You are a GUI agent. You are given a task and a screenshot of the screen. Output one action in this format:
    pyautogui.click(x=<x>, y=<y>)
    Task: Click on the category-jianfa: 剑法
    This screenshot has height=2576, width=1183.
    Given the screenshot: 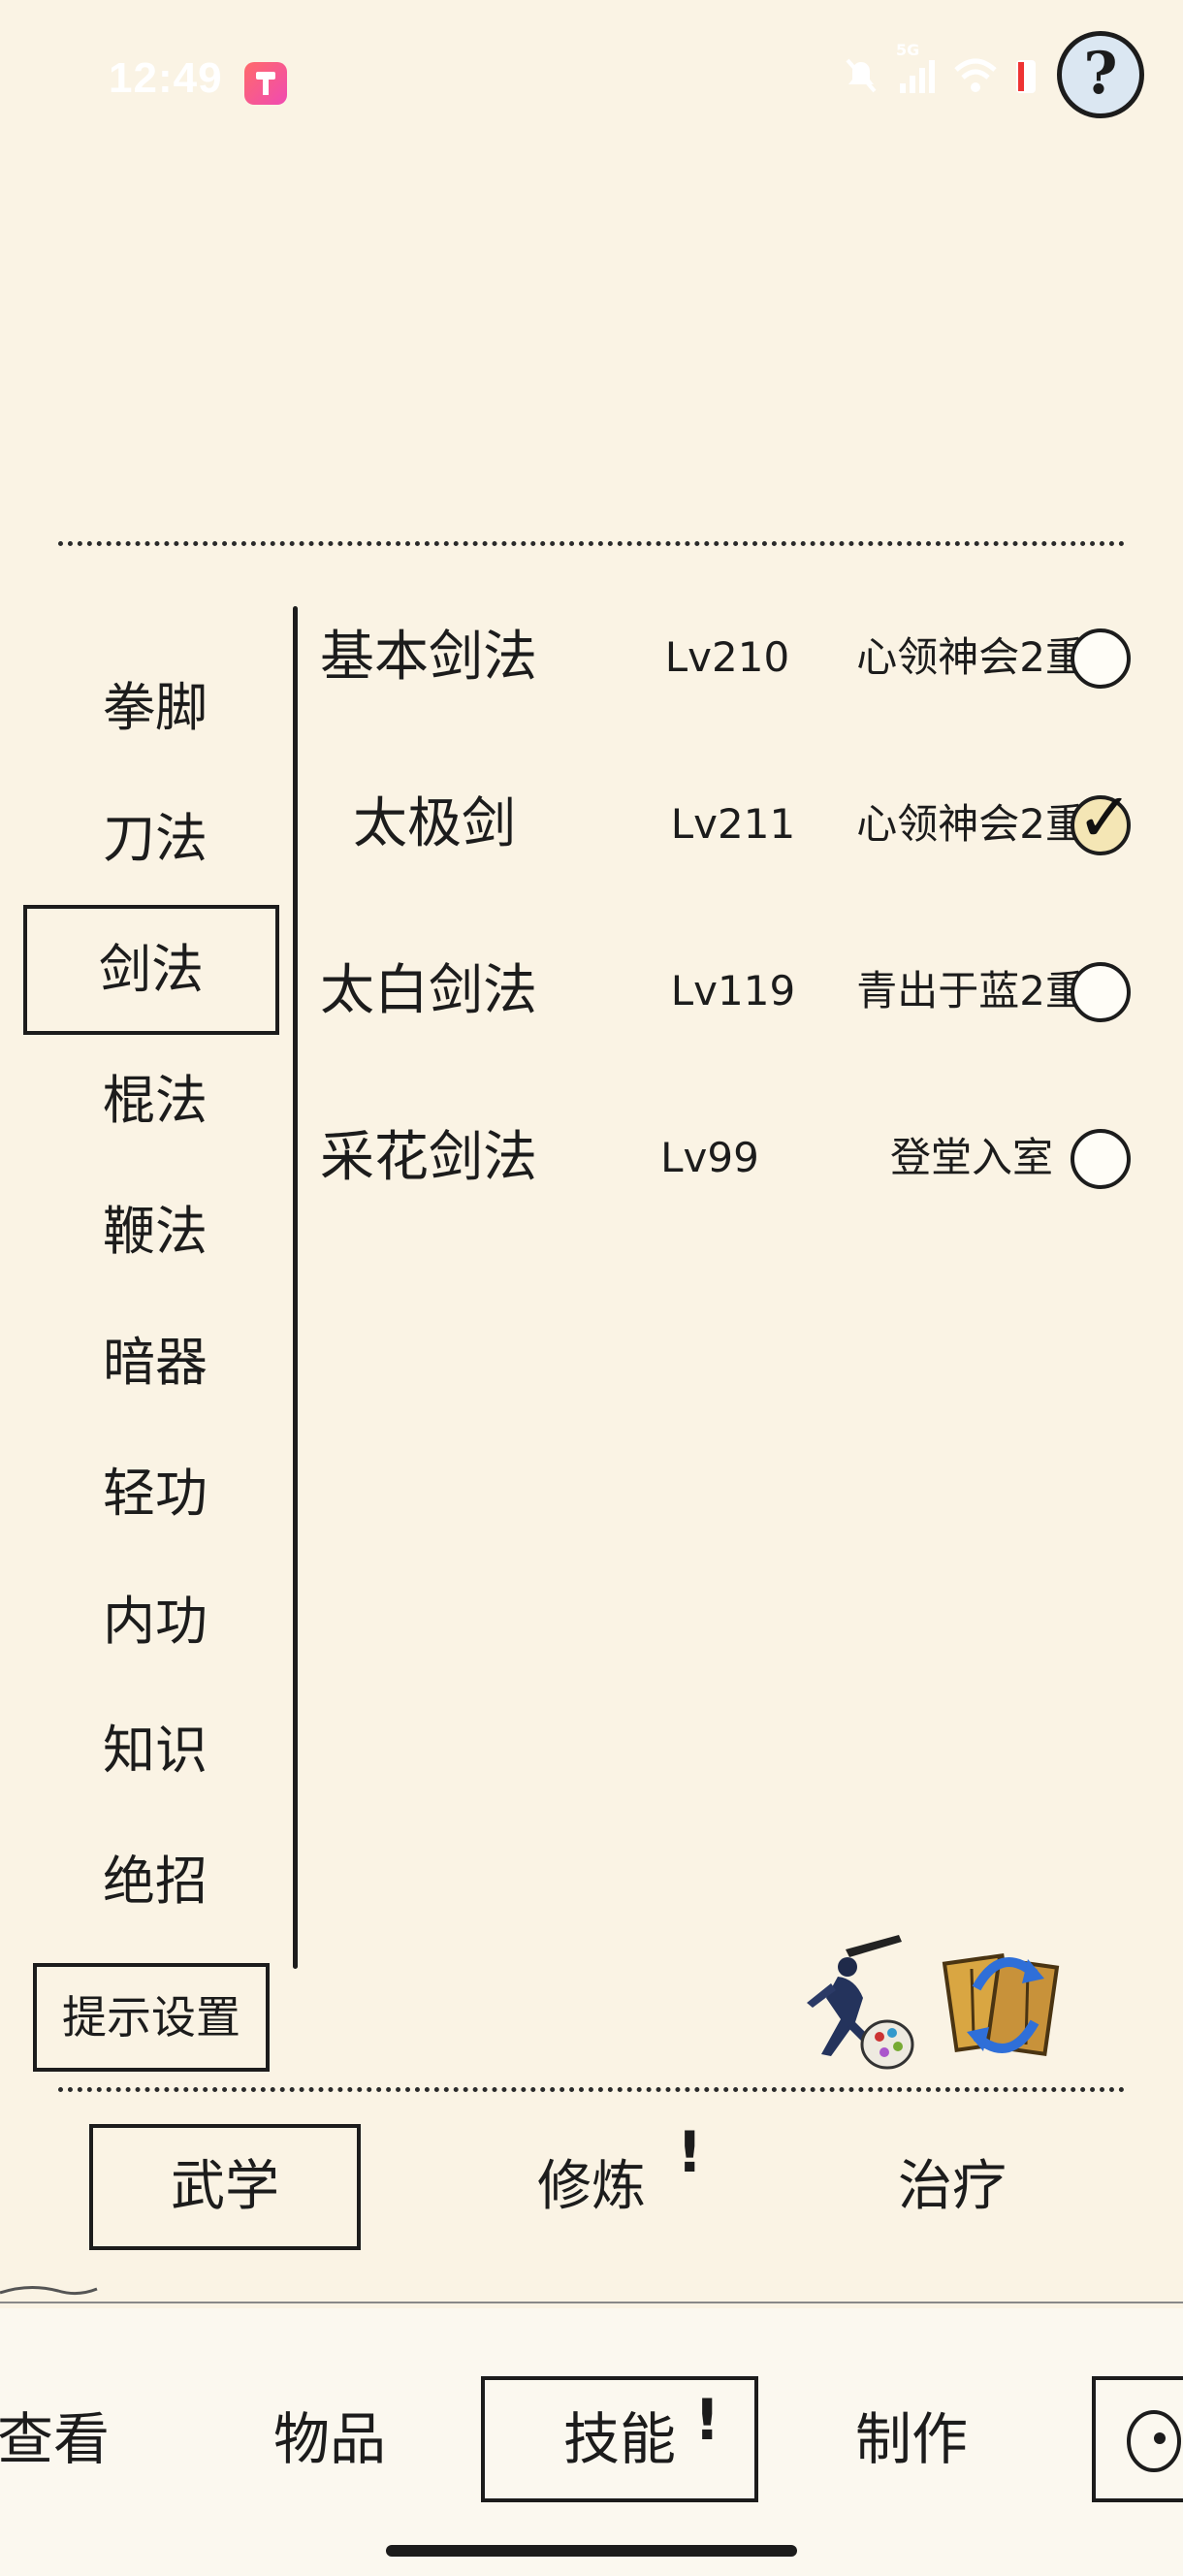 What is the action you would take?
    pyautogui.click(x=151, y=970)
    